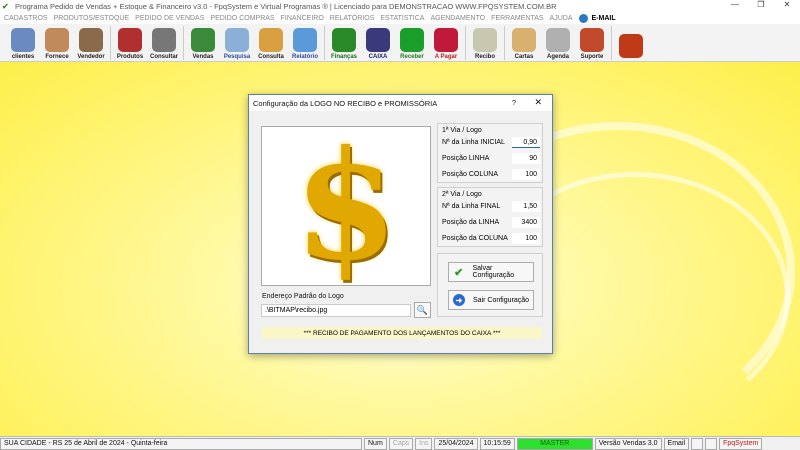 This screenshot has width=800, height=450. I want to click on exit-config-button: ➜ Sair Configuração, so click(491, 300).